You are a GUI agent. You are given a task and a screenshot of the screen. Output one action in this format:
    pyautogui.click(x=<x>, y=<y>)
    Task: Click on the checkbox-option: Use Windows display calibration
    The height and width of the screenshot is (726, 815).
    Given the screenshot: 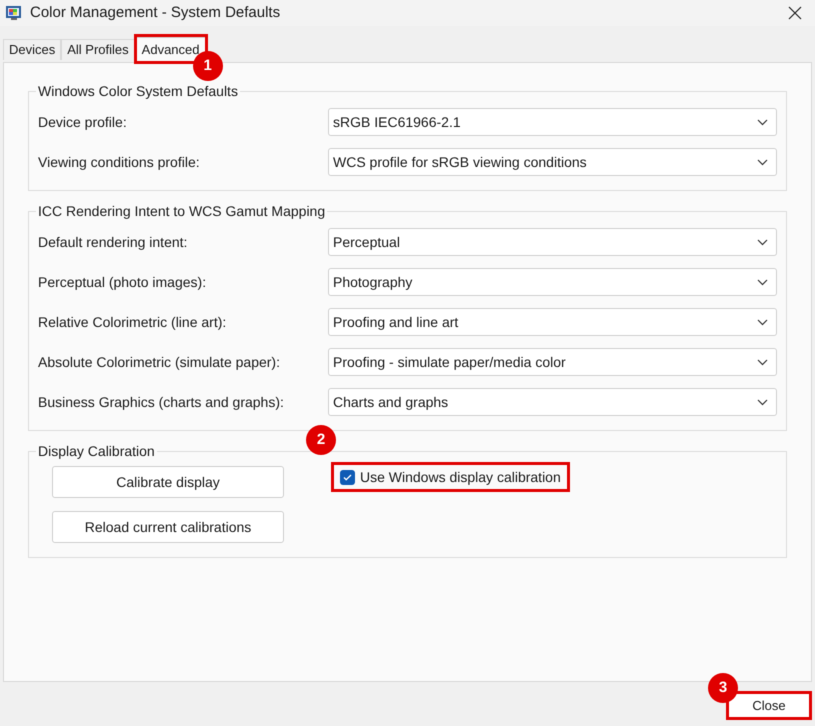 What is the action you would take?
    pyautogui.click(x=450, y=477)
    